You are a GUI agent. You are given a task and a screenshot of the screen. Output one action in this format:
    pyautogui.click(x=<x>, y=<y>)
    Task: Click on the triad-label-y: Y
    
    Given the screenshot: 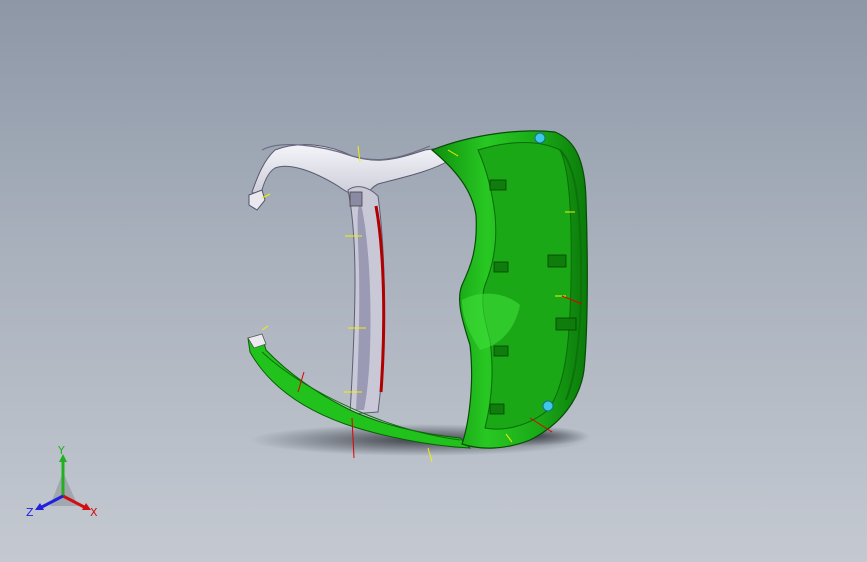 What is the action you would take?
    pyautogui.click(x=61, y=451)
    